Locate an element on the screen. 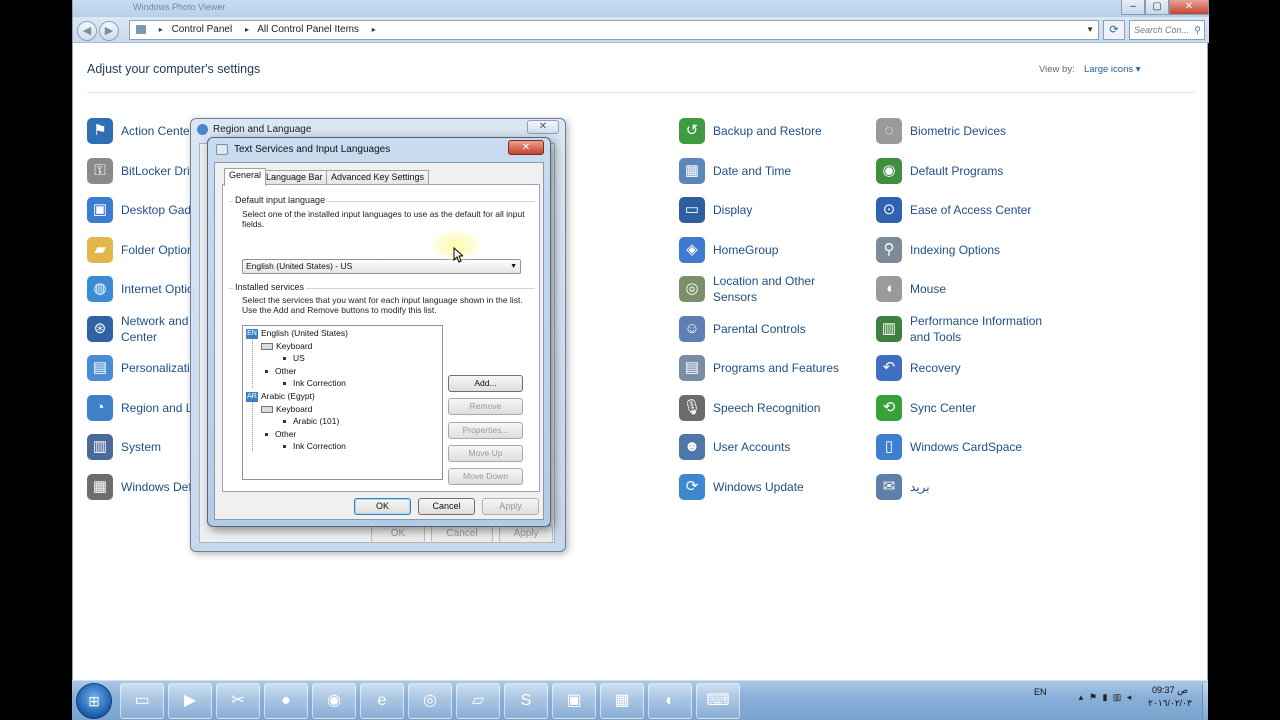  taskbar-text-services: ⌨ is located at coordinates (718, 701).